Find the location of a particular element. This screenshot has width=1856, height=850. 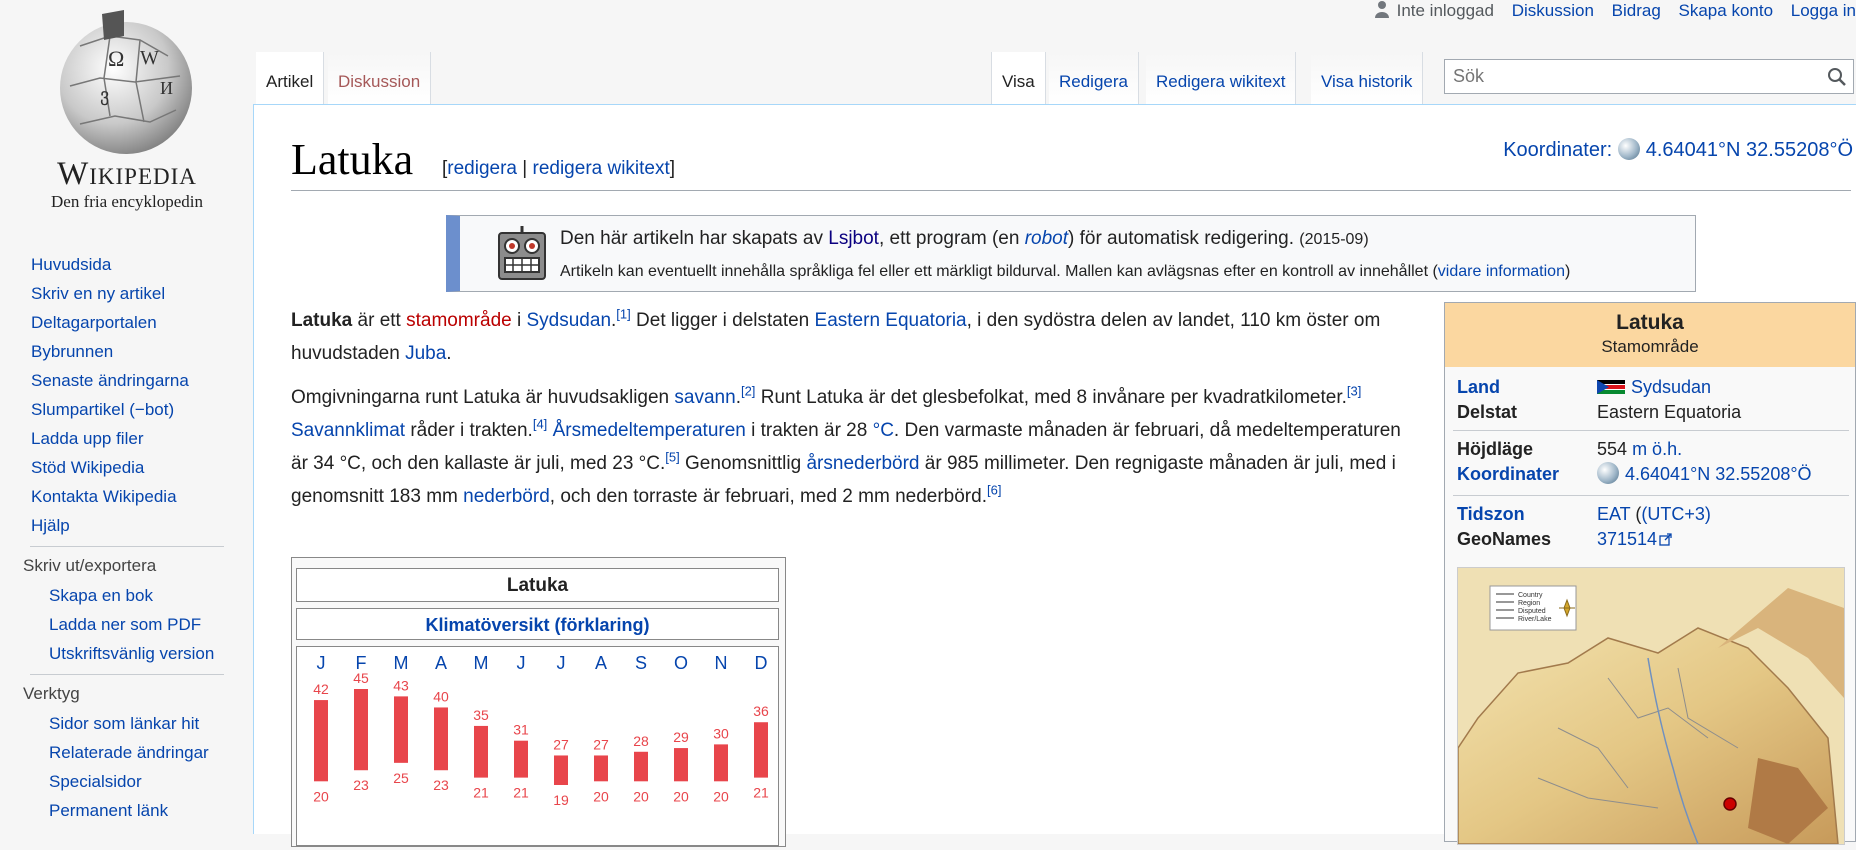

tab-talk: Diskussion is located at coordinates (380, 78).